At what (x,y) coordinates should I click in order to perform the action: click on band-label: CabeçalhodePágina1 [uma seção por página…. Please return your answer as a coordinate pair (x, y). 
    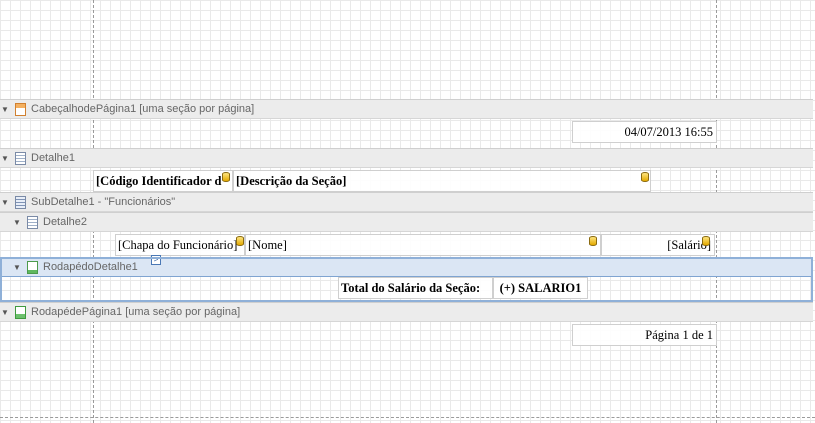
    Looking at the image, I should click on (143, 109).